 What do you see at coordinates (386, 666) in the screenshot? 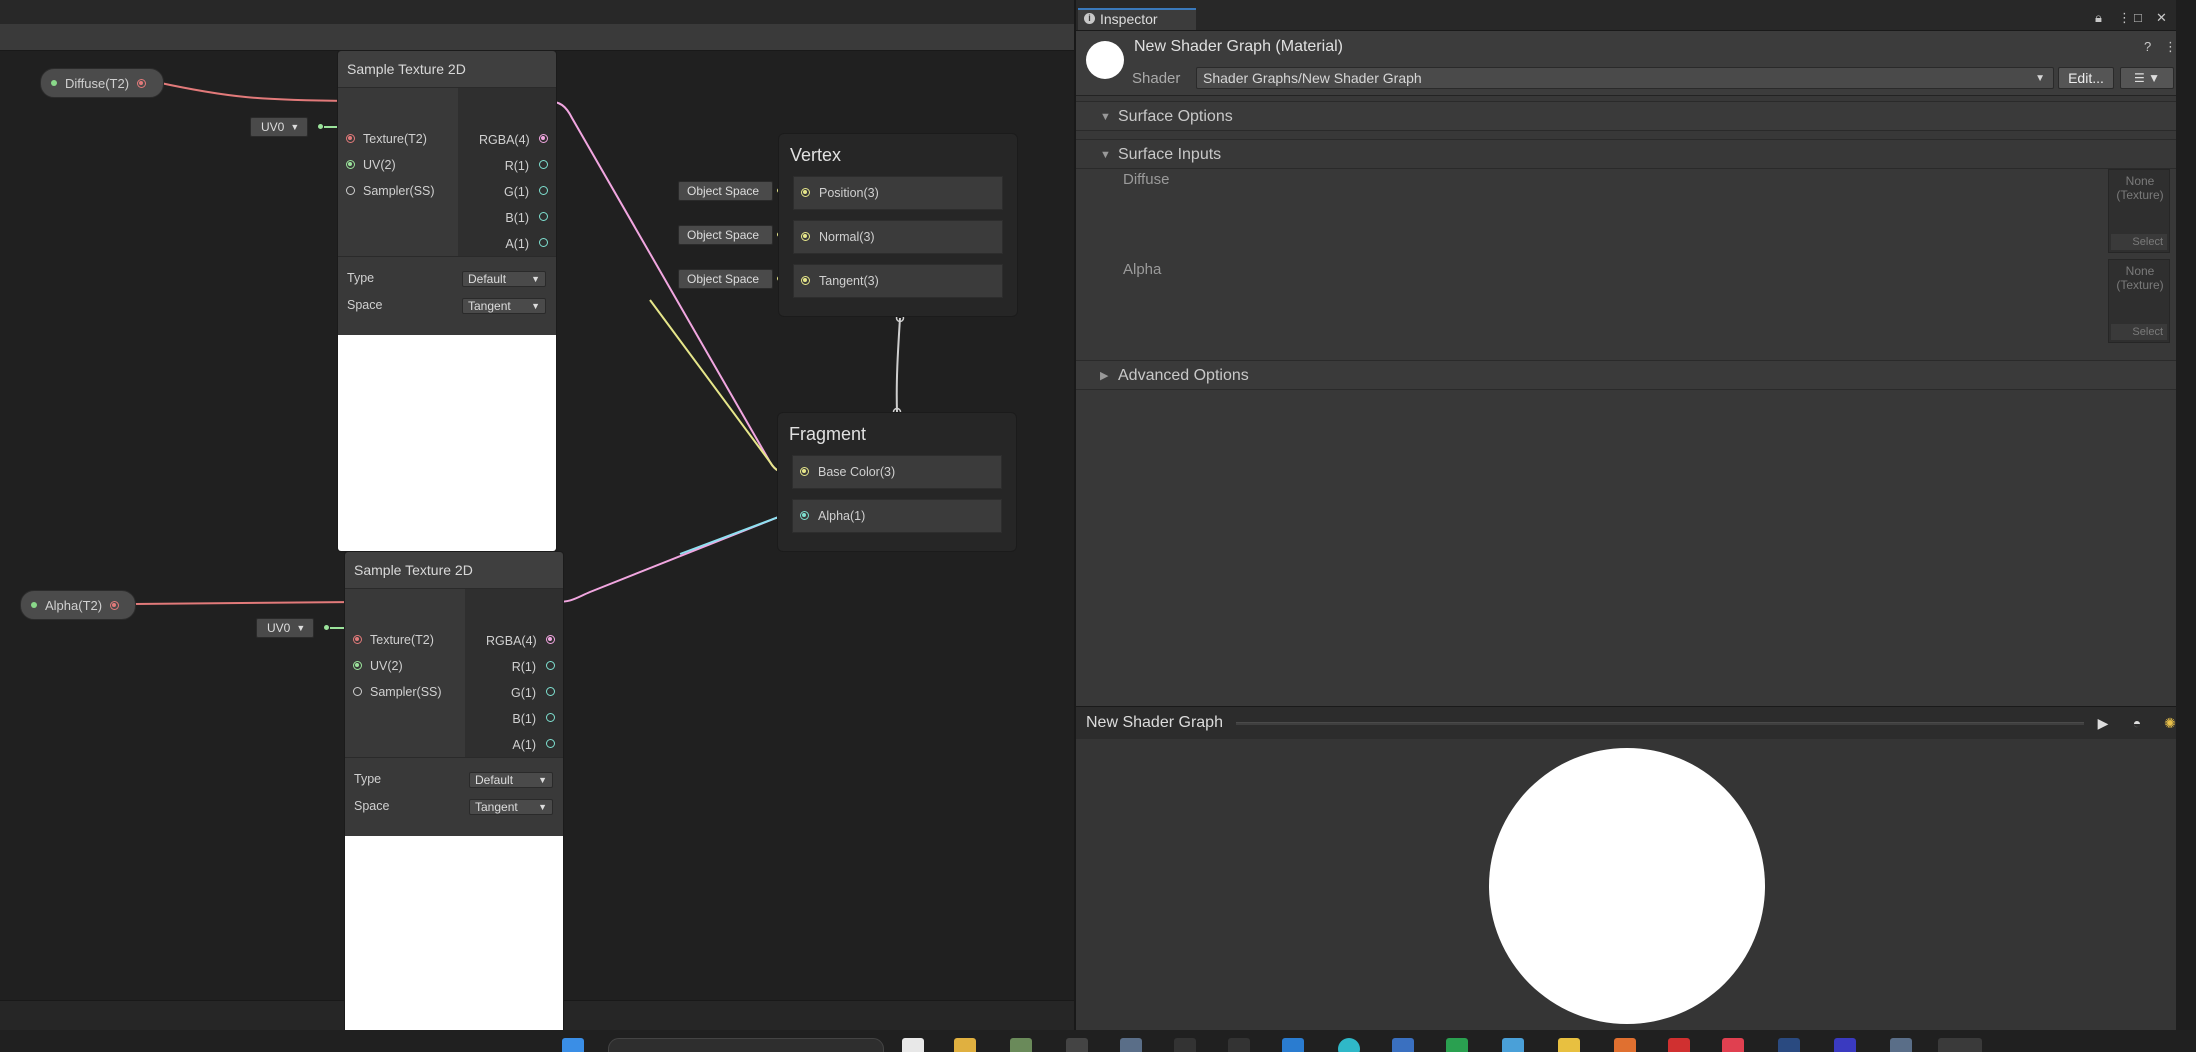
I see `port-label: UV(2)` at bounding box center [386, 666].